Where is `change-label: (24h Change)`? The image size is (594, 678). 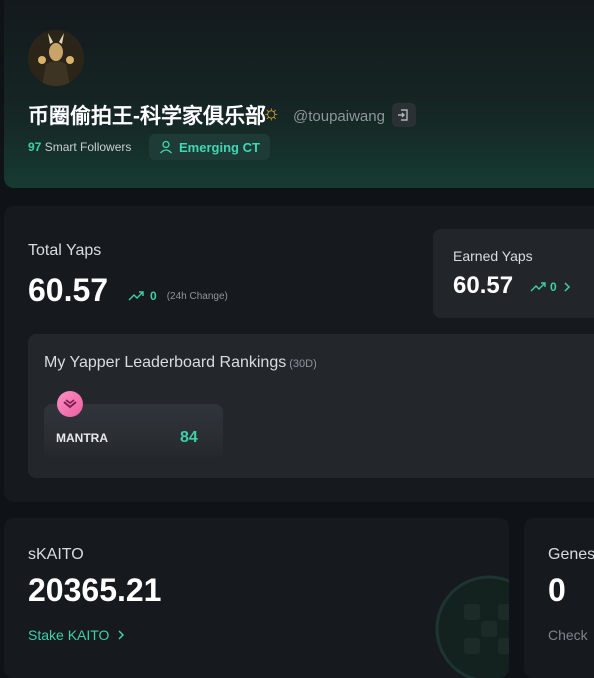 change-label: (24h Change) is located at coordinates (197, 296).